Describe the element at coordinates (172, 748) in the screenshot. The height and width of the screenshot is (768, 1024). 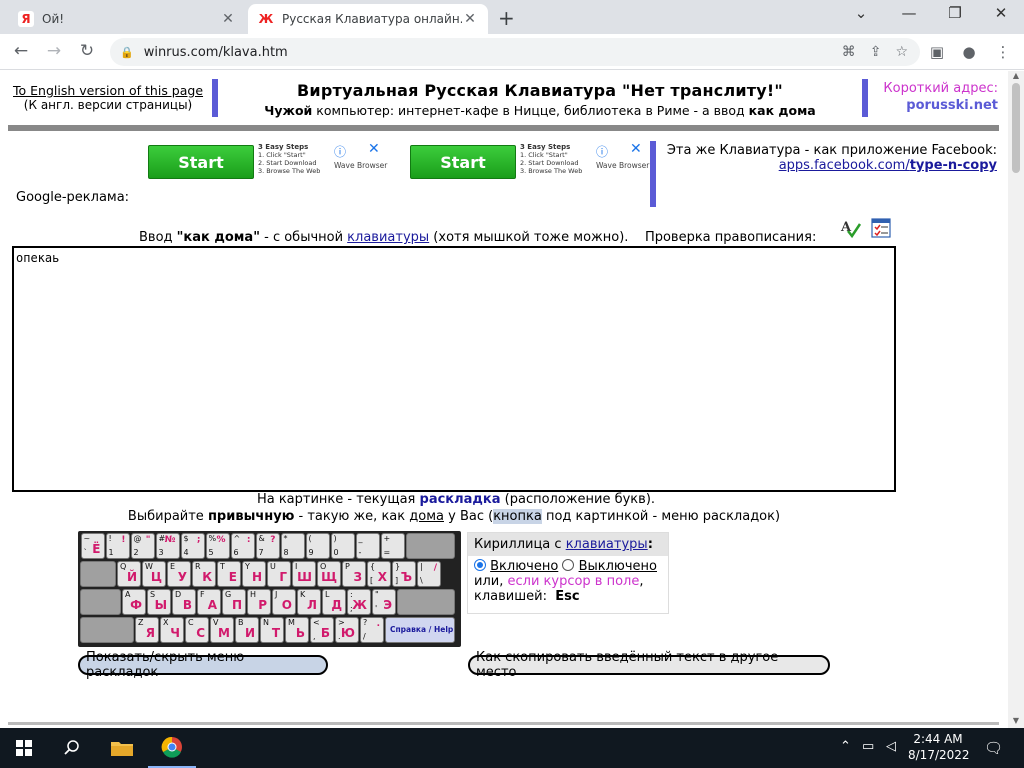
I see `chrome-icon` at that location.